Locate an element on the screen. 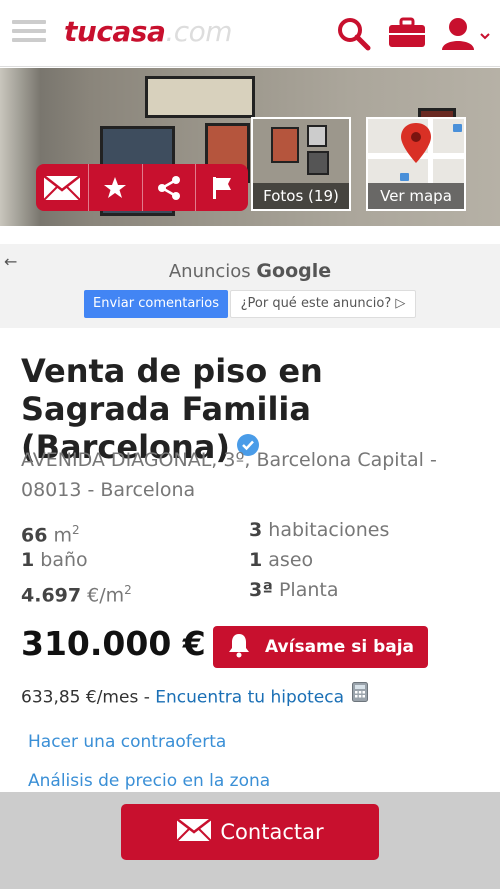 The image size is (500, 889). sticky-footer: Contactar is located at coordinates (250, 840).